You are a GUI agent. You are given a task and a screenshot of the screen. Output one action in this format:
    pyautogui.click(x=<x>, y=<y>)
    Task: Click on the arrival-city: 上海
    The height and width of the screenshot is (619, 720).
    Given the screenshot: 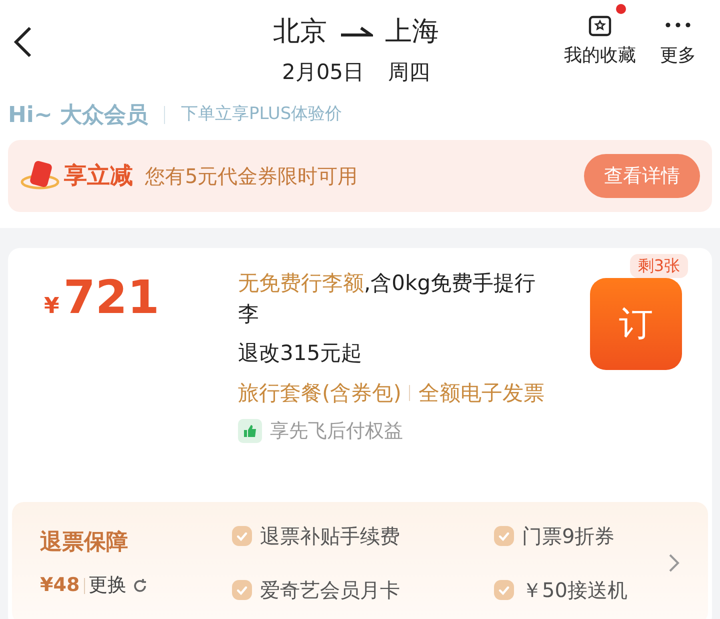 What is the action you would take?
    pyautogui.click(x=412, y=32)
    